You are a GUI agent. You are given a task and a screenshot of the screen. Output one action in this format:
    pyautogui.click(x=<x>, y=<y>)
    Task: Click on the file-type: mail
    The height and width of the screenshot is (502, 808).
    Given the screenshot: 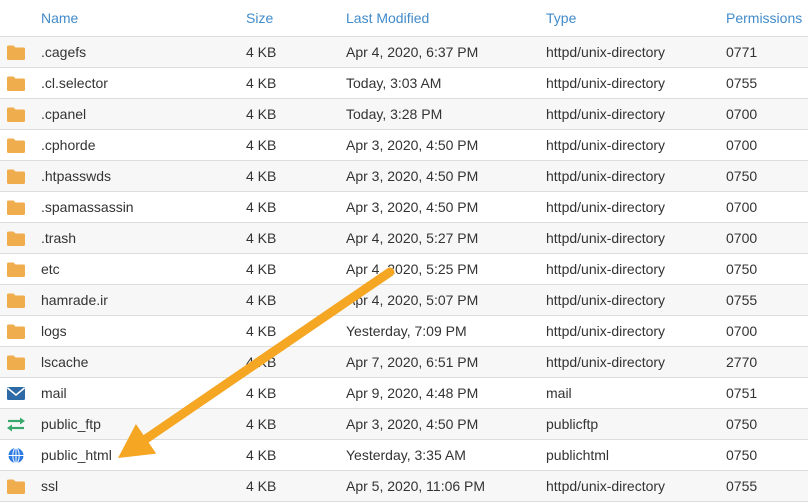 What is the action you would take?
    pyautogui.click(x=559, y=393)
    